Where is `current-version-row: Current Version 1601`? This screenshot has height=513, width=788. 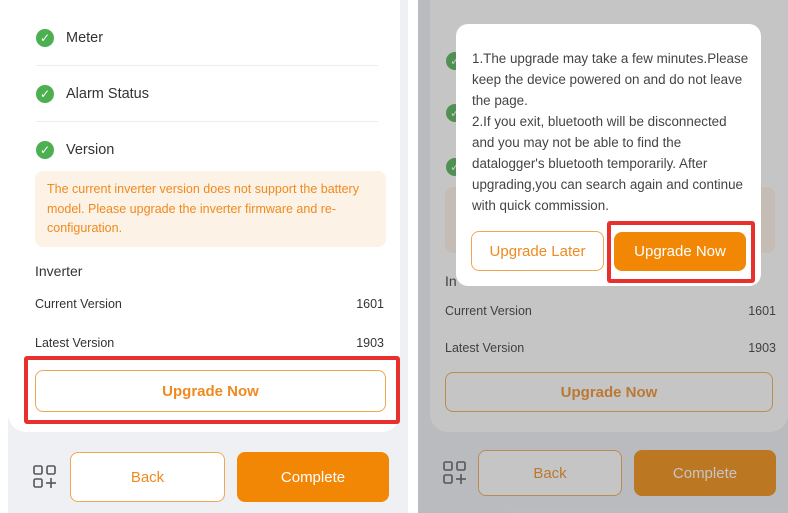 current-version-row: Current Version 1601 is located at coordinates (209, 304).